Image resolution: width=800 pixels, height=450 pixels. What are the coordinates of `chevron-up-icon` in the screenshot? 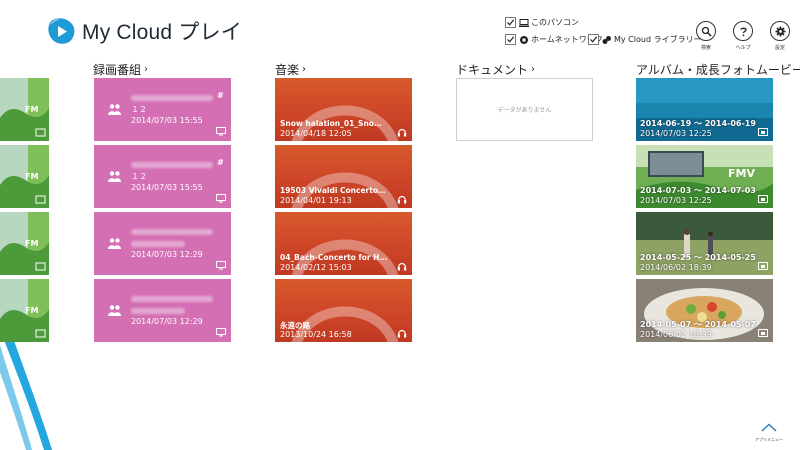 It's located at (769, 427).